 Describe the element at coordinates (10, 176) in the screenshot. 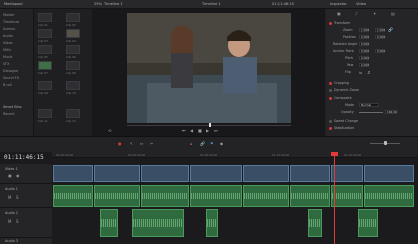

I see `lock-icon: ▣` at that location.